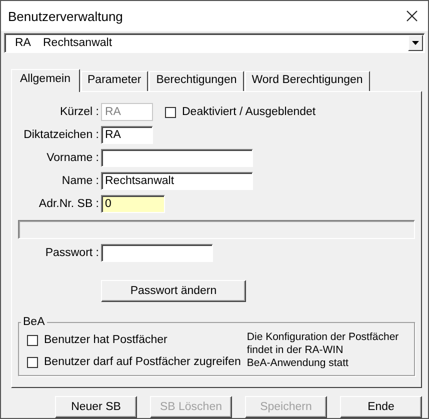 The image size is (429, 419). I want to click on user-code: RA, so click(23, 43).